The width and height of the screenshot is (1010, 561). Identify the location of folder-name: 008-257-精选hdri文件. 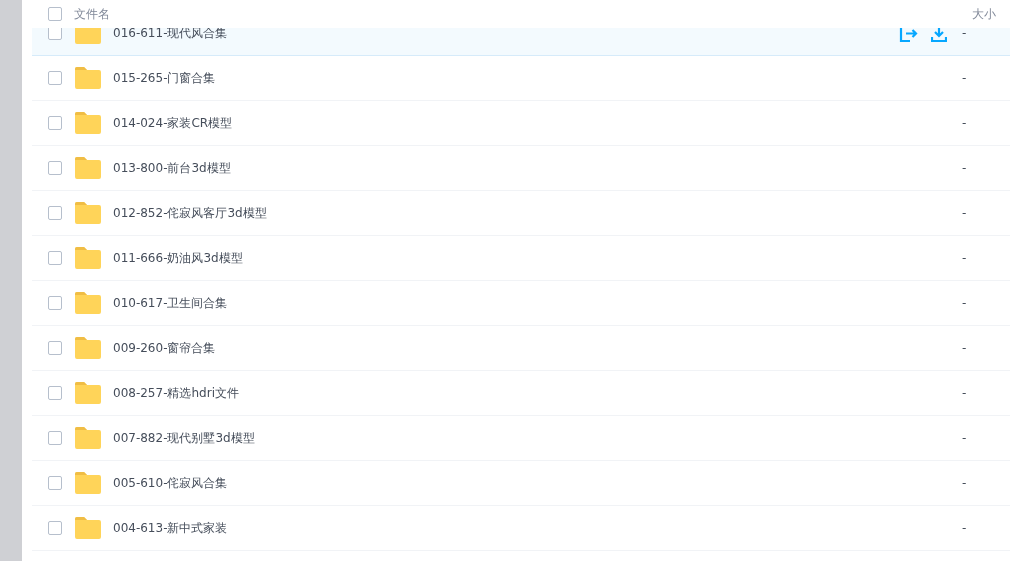
(530, 393).